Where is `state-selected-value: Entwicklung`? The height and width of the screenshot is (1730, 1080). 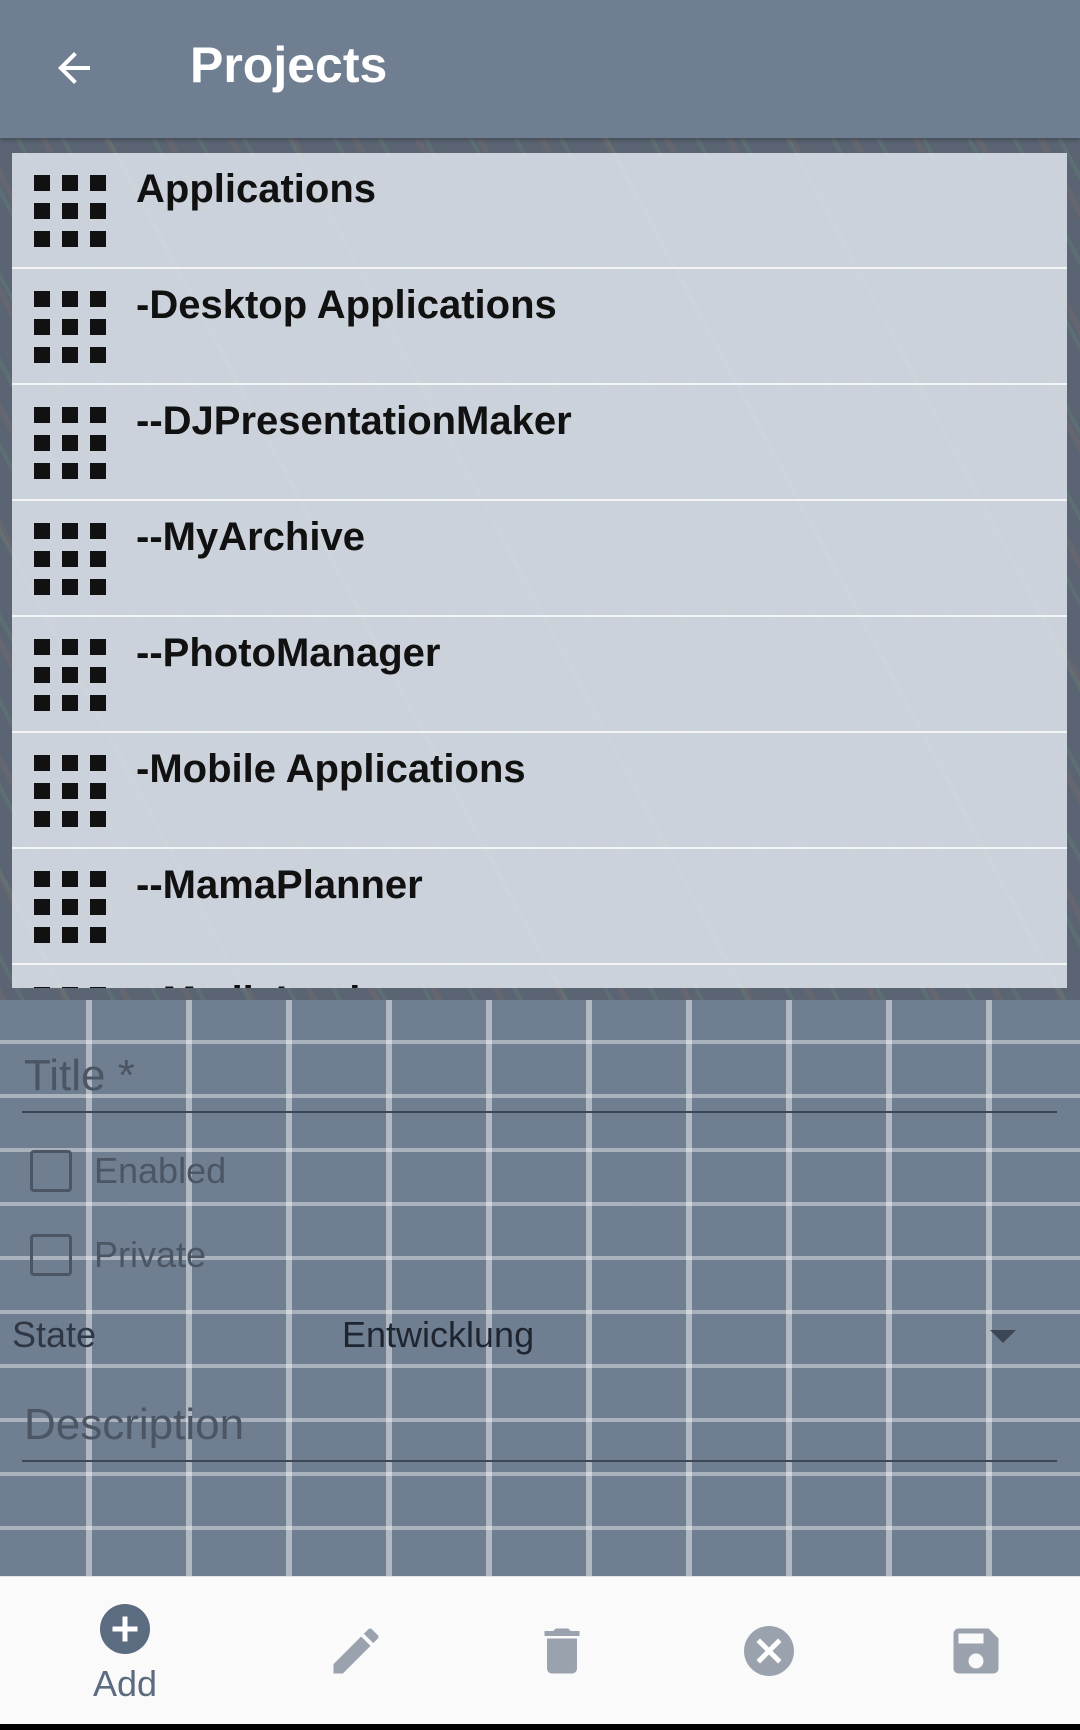 state-selected-value: Entwicklung is located at coordinates (438, 1334).